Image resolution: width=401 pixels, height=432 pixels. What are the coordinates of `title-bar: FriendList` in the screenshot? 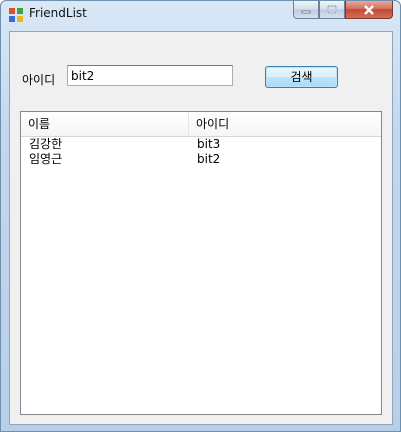 It's located at (200, 15).